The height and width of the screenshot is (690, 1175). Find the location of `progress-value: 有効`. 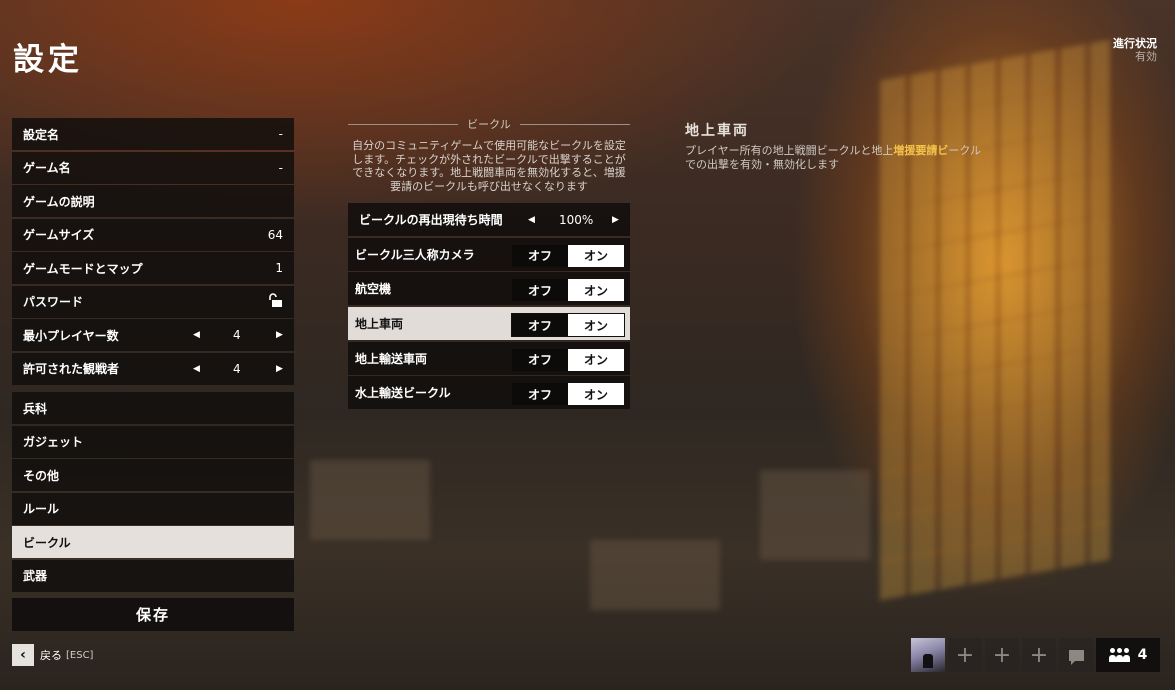

progress-value: 有効 is located at coordinates (1146, 56).